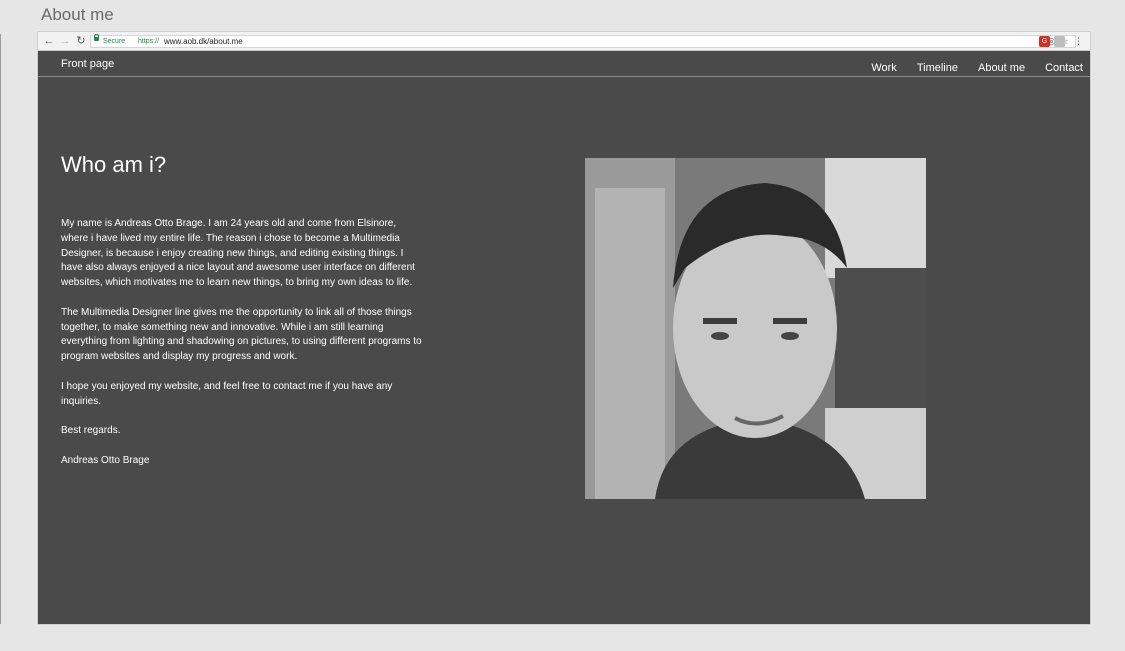 The height and width of the screenshot is (651, 1125). I want to click on page-title: Who am i?, so click(114, 164).